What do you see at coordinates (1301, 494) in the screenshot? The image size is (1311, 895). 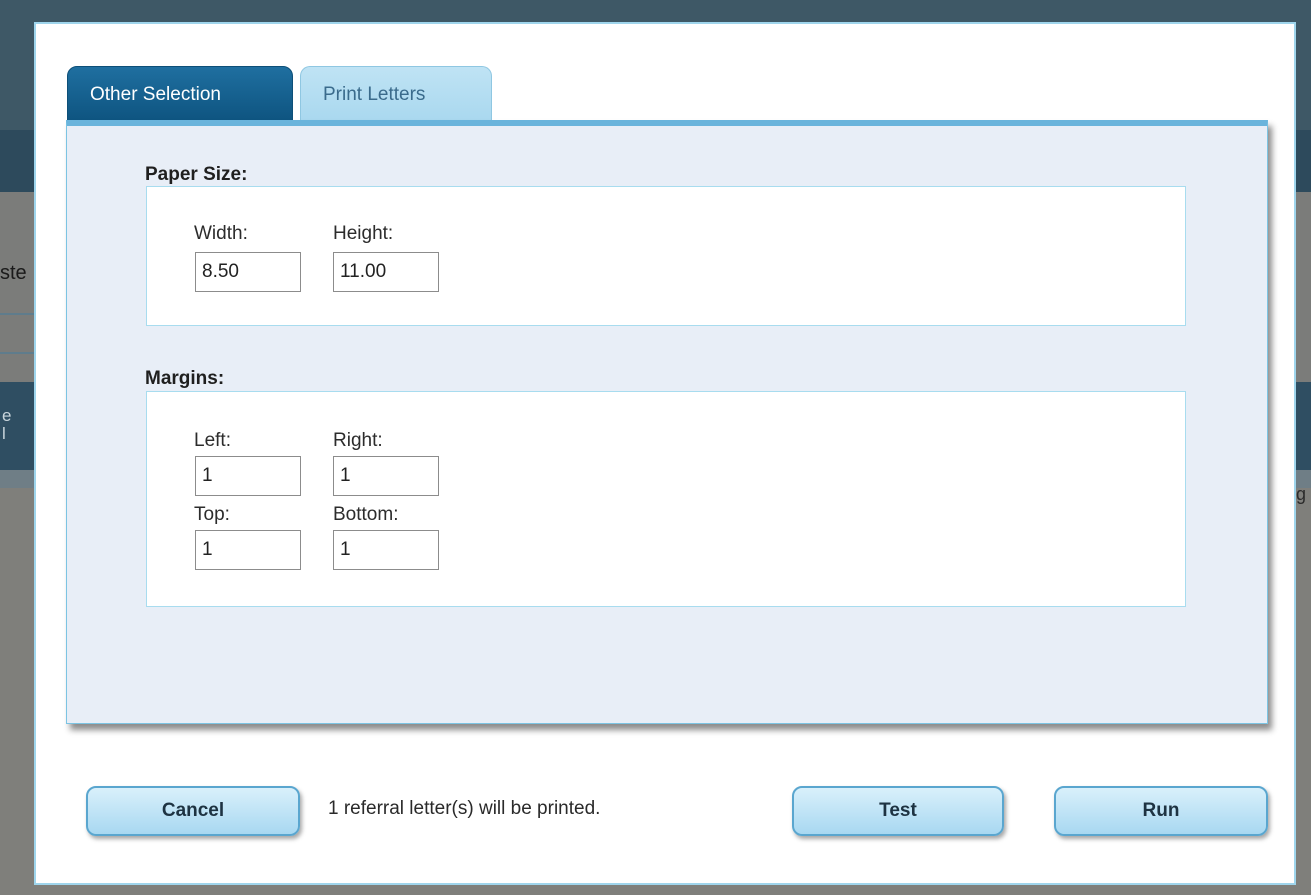 I see `background-text-fragment: g` at bounding box center [1301, 494].